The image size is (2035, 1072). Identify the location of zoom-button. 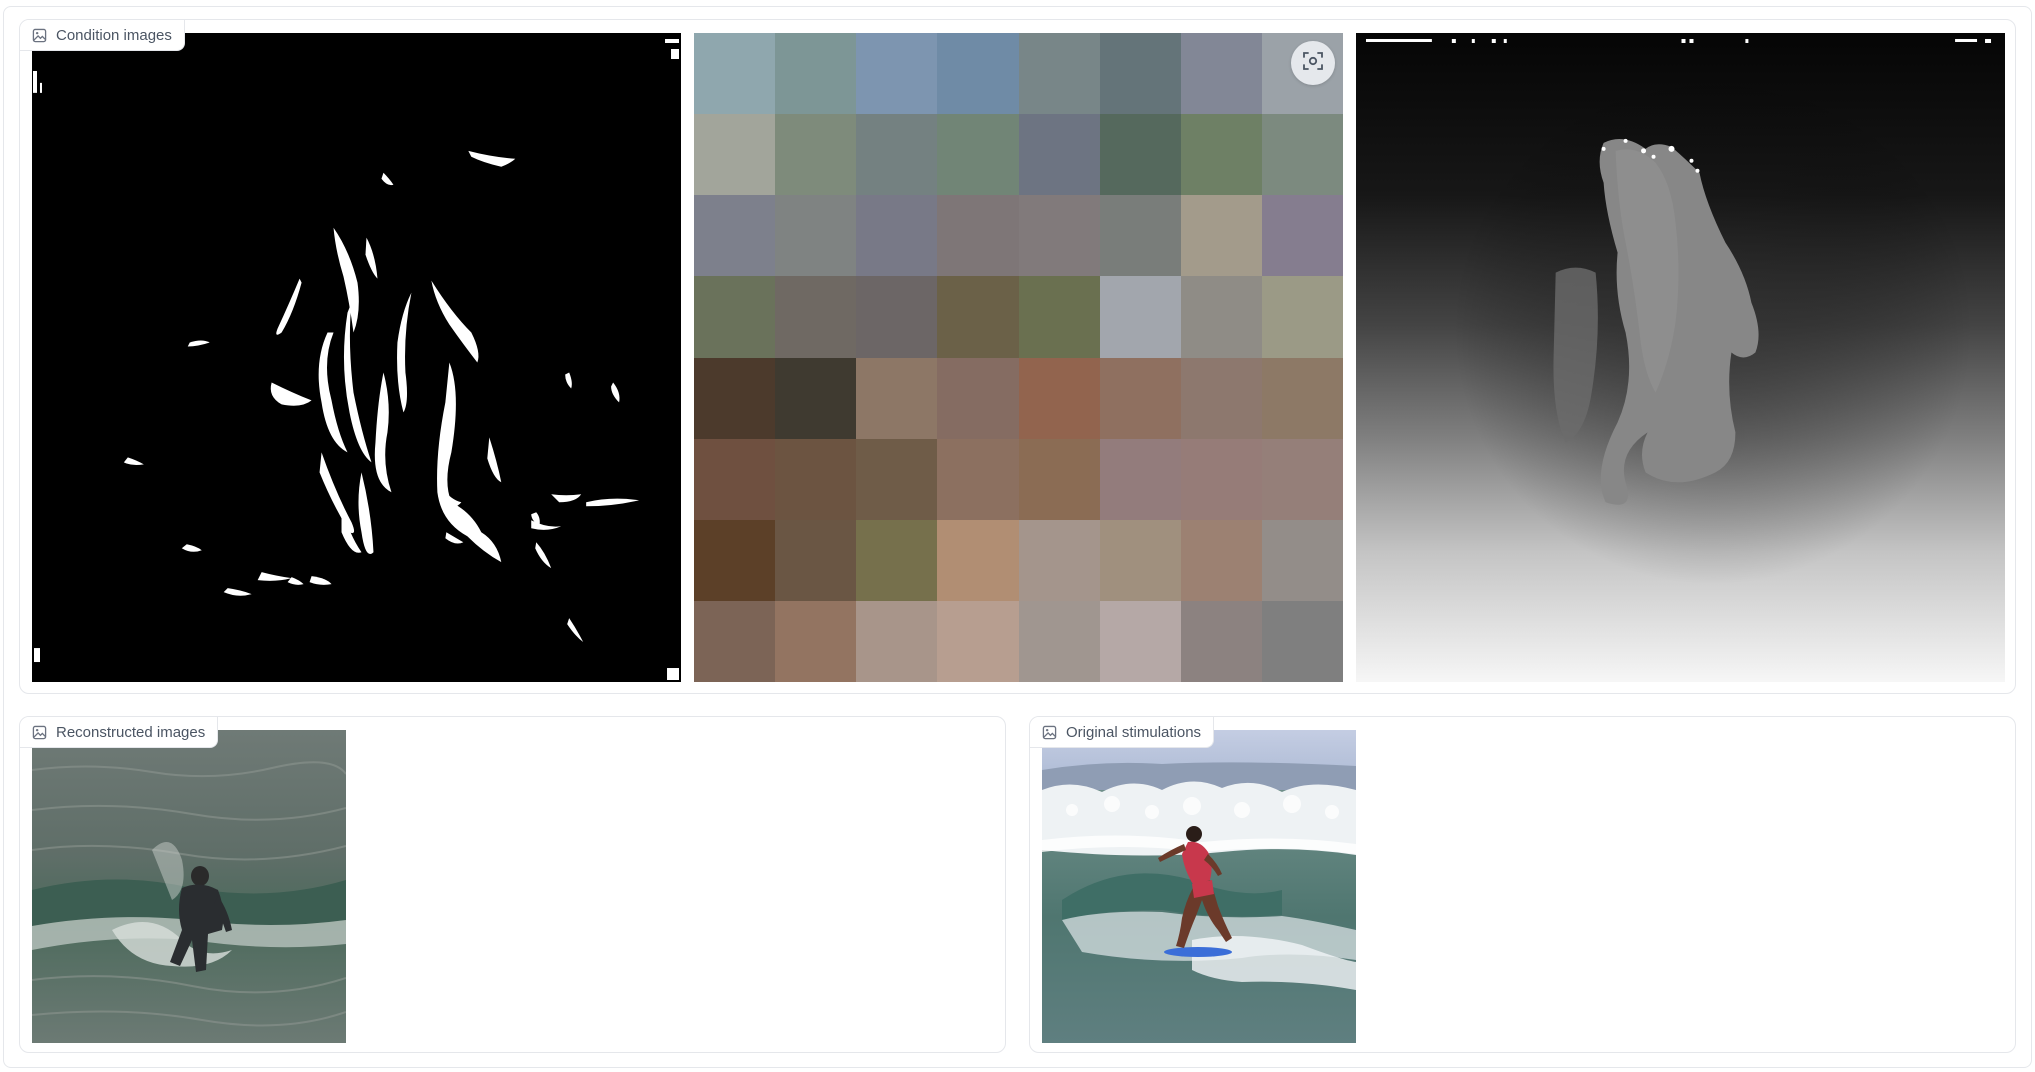
(1313, 63).